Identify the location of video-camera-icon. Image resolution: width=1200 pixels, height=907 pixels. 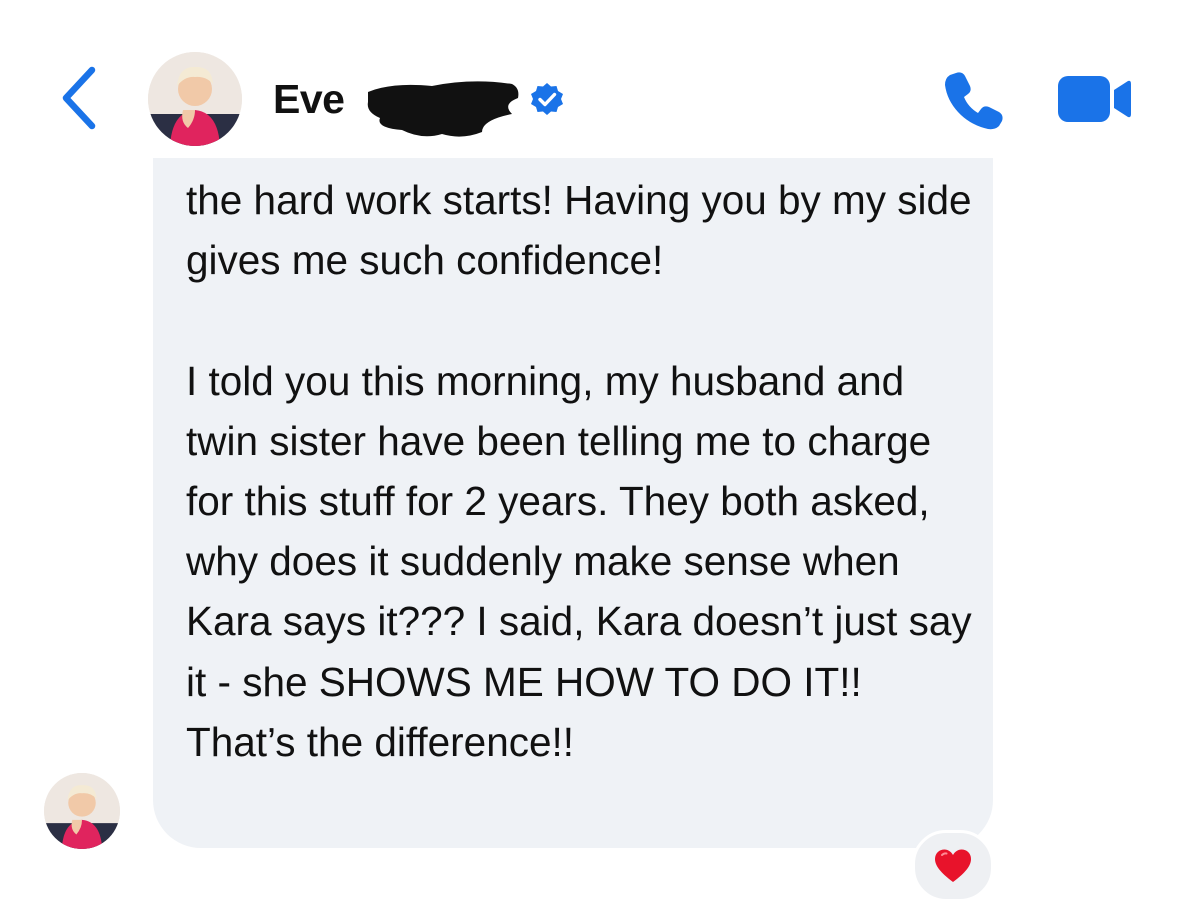
(1094, 99).